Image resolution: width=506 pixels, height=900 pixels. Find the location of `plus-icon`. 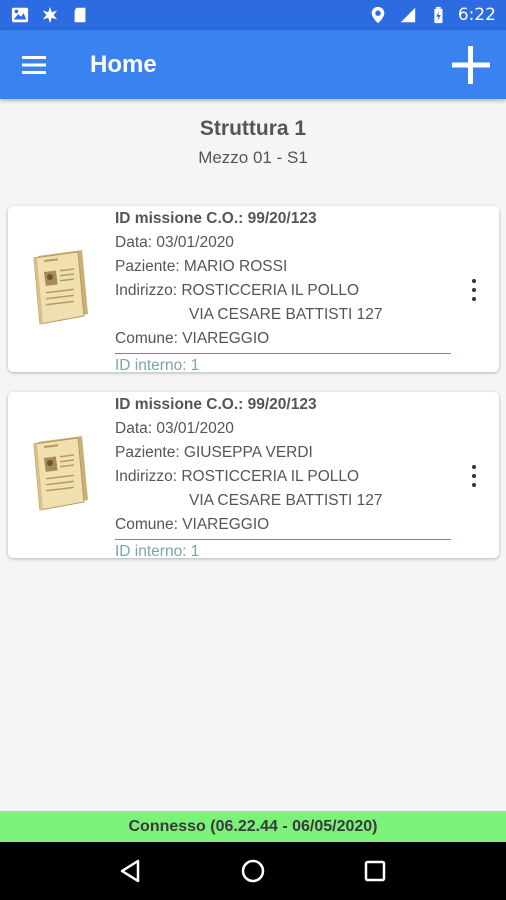

plus-icon is located at coordinates (471, 65).